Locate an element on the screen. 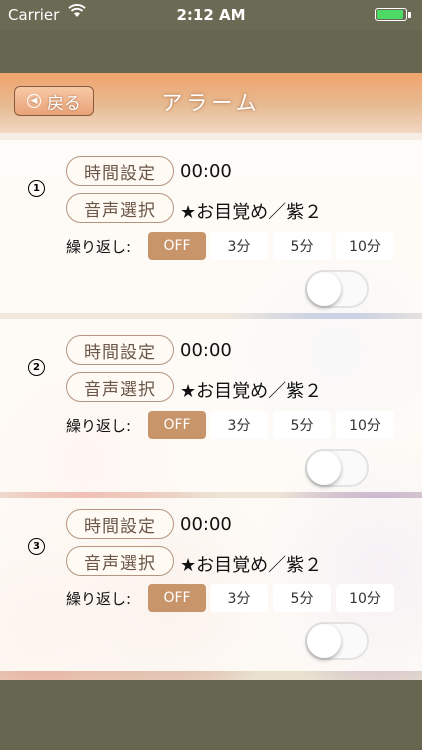 This screenshot has height=750, width=422. page-title: アラーム is located at coordinates (211, 103).